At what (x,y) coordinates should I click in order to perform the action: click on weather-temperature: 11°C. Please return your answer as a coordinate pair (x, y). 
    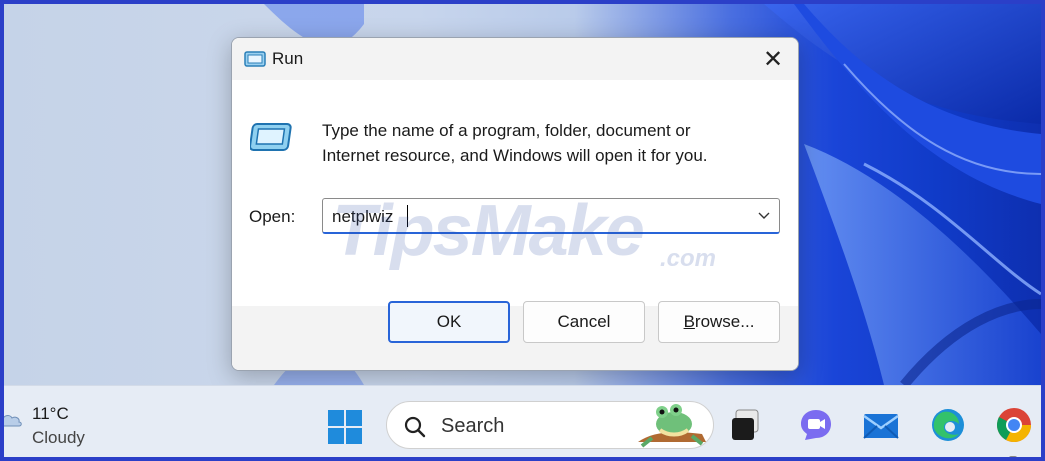
    Looking at the image, I should click on (50, 413).